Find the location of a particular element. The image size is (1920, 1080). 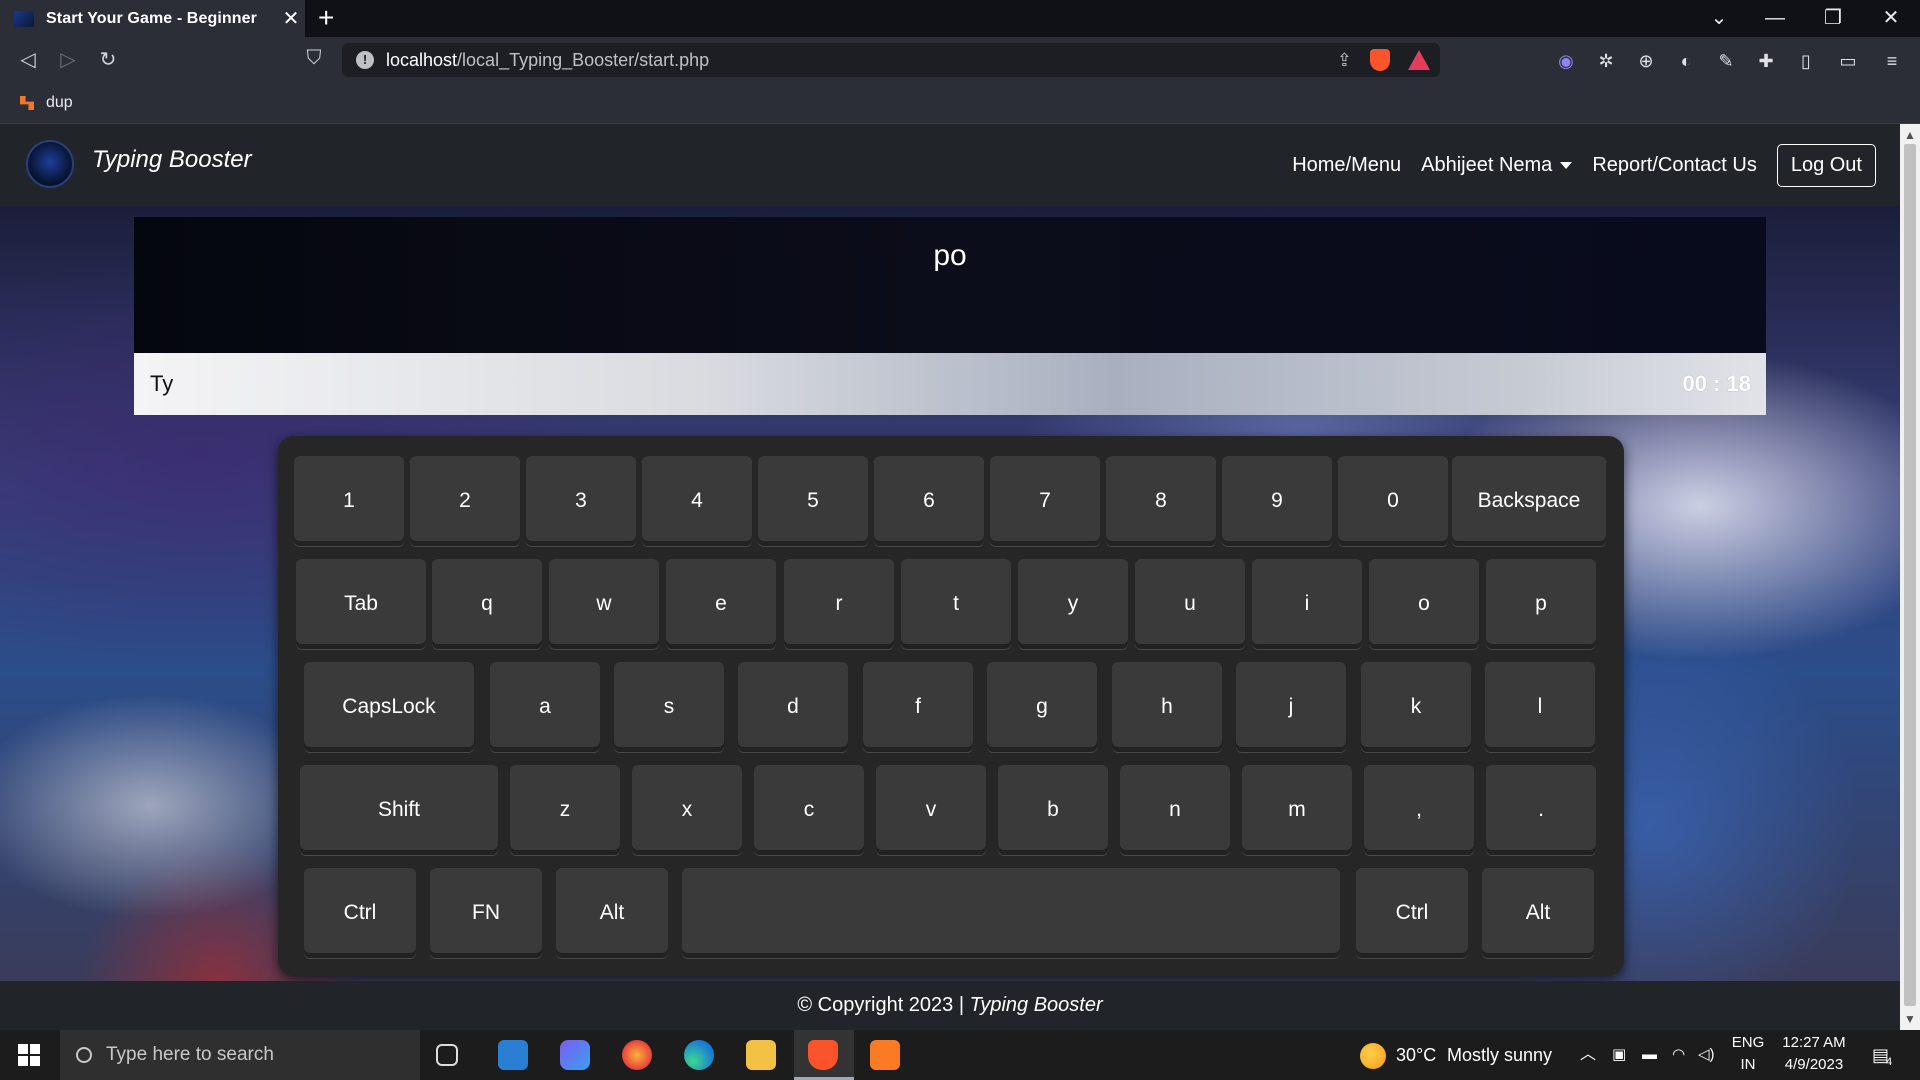

key-u: u is located at coordinates (1190, 604).